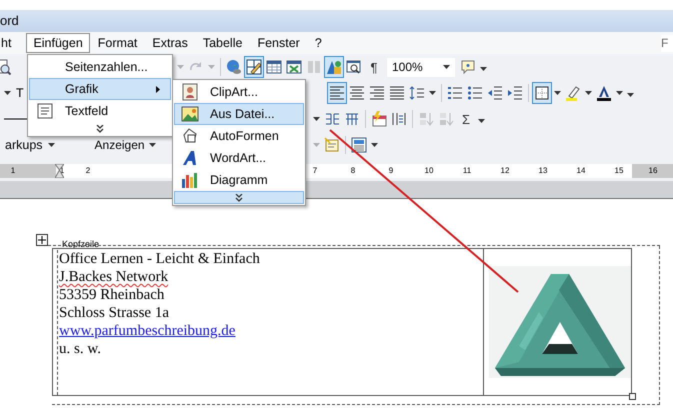  I want to click on shapes-icon, so click(334, 67).